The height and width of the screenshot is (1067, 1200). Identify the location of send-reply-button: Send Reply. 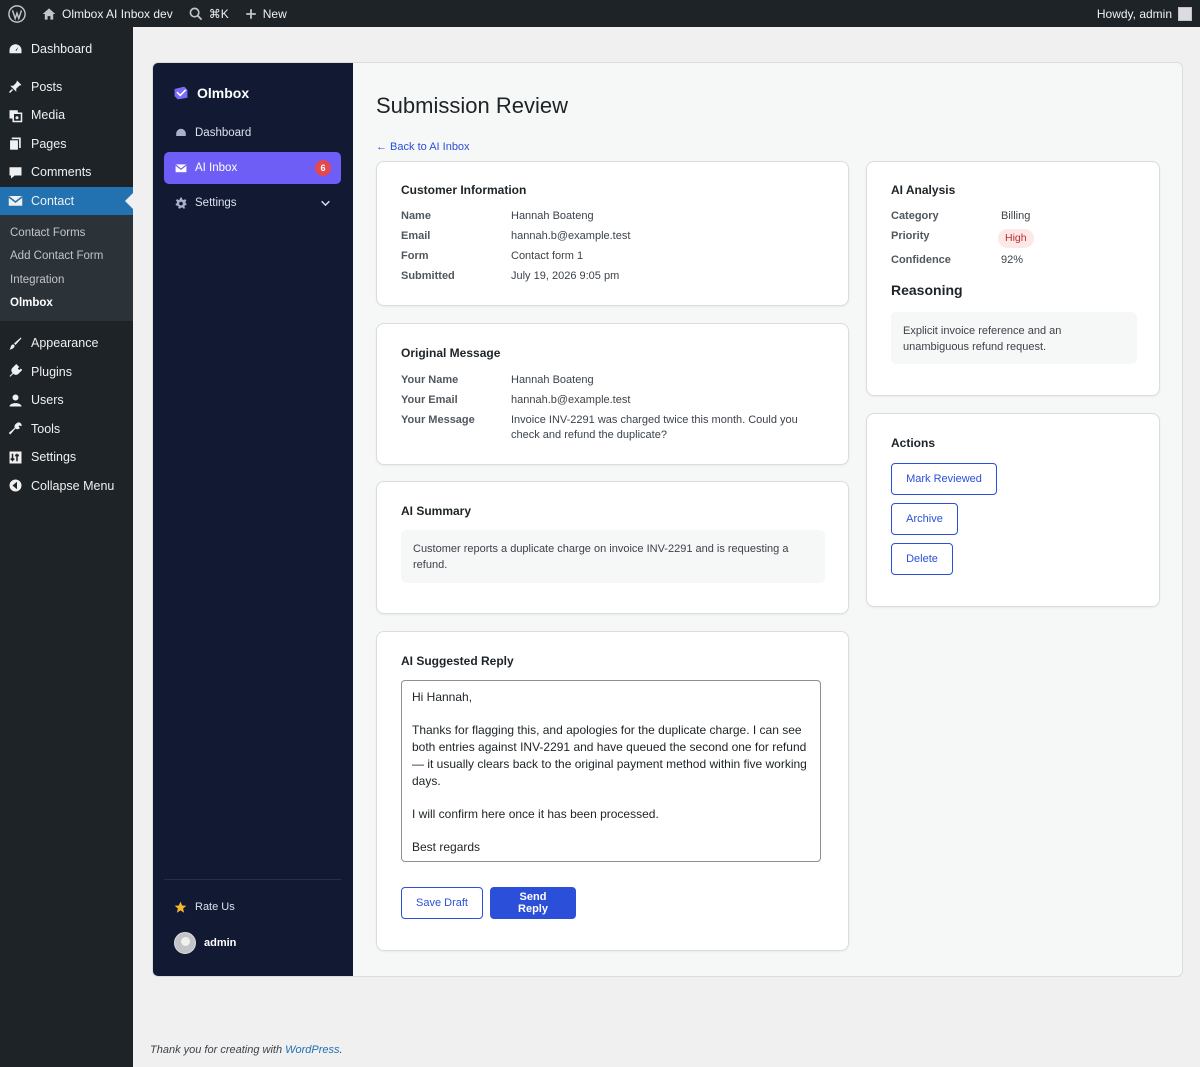
(533, 903).